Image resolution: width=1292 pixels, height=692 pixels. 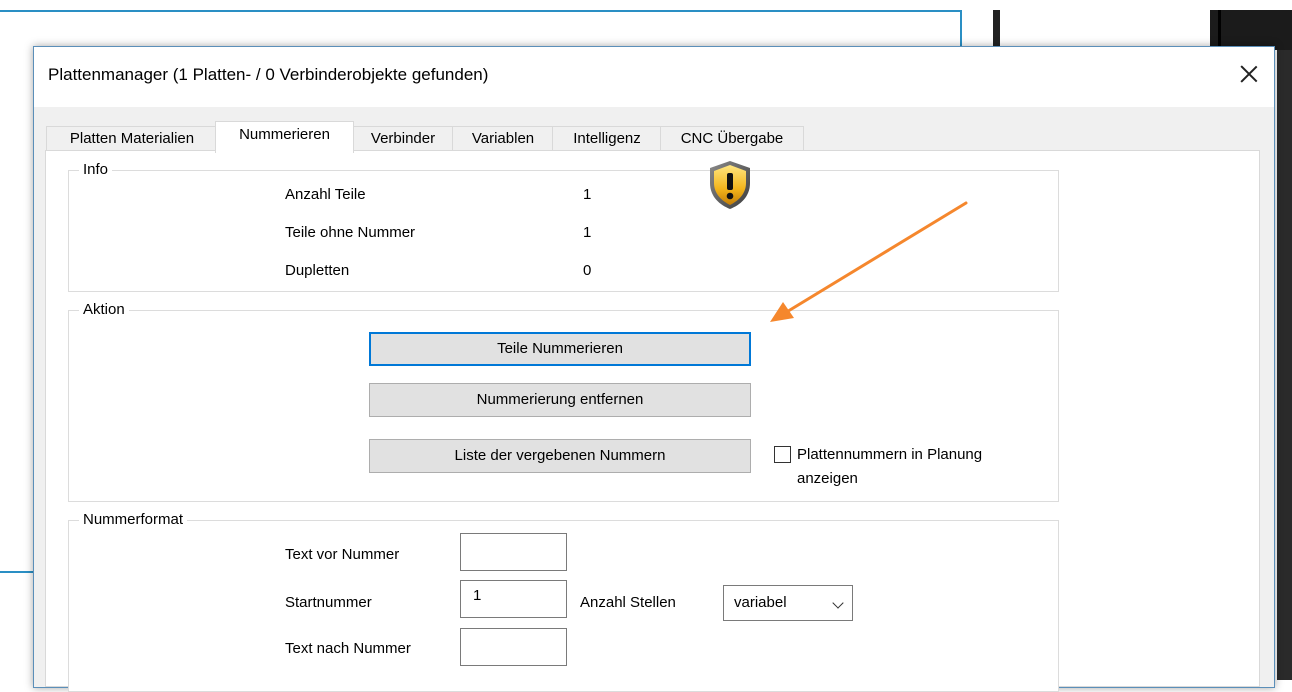 I want to click on liste-vergebene-nummern-button: Liste der vergebenen Nummern, so click(x=560, y=456).